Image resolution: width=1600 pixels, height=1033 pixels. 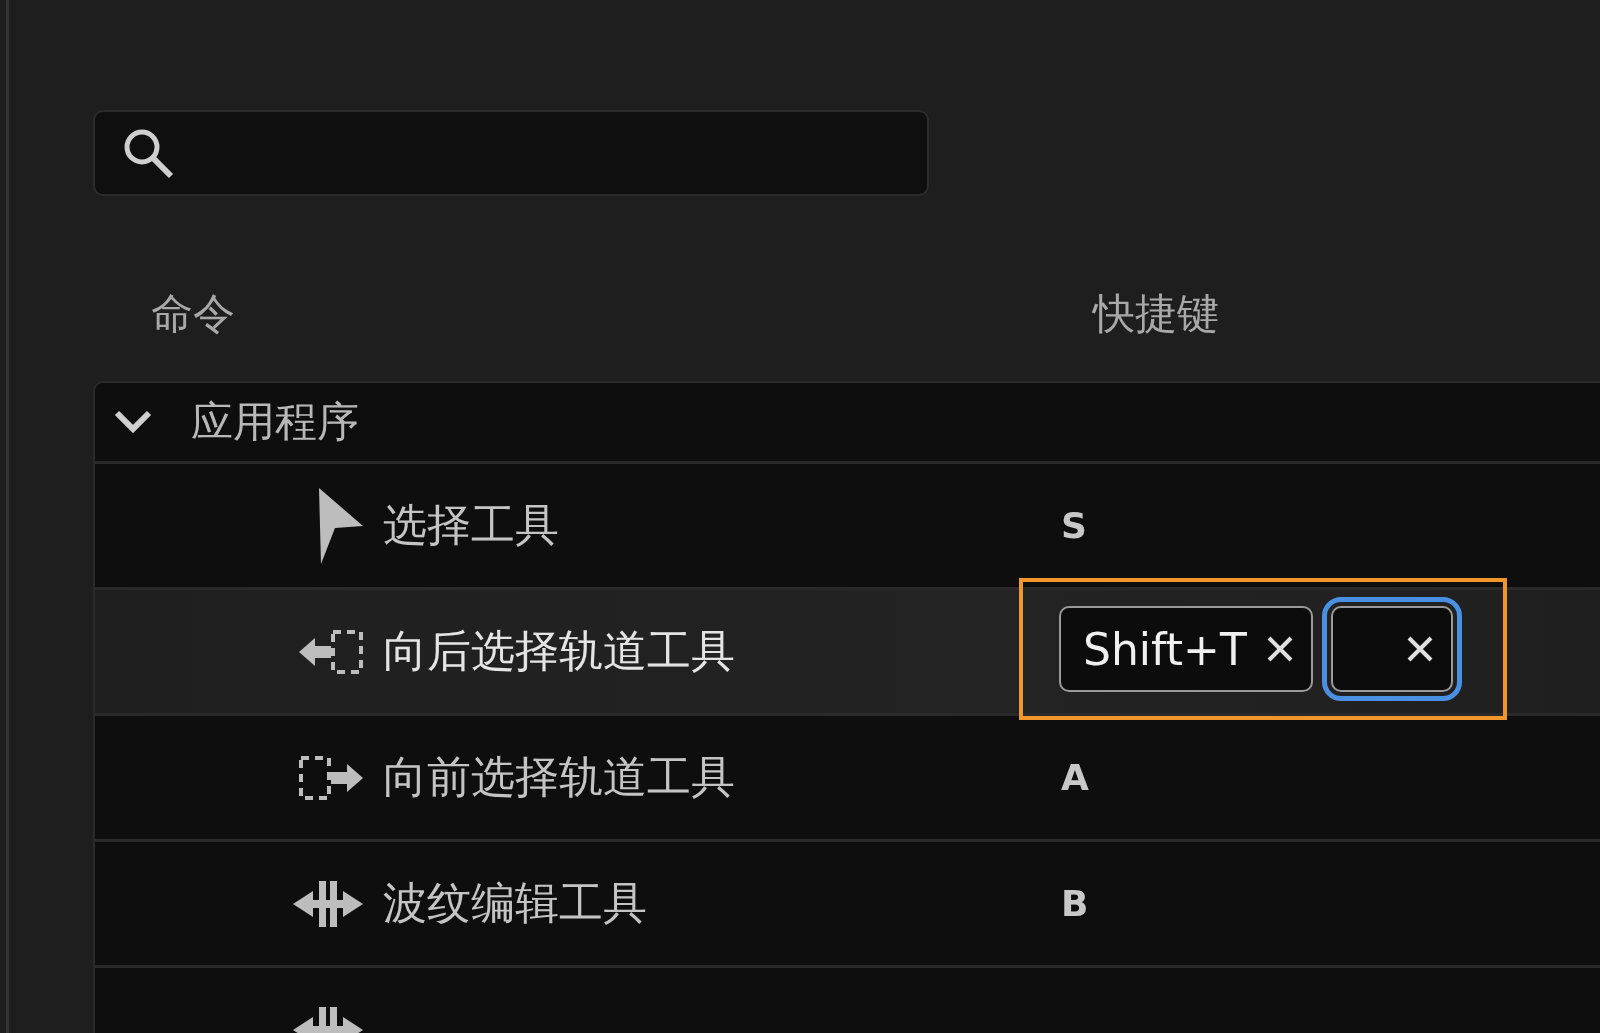 I want to click on search-field, so click(x=511, y=153).